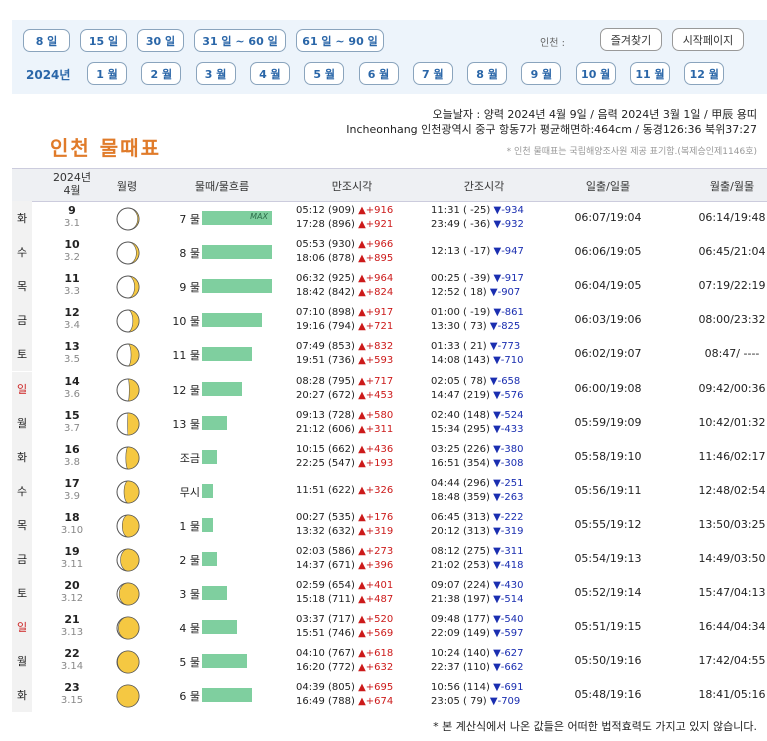  What do you see at coordinates (376, 259) in the screenshot?
I see `high-tide-2-diff: ▲+895` at bounding box center [376, 259].